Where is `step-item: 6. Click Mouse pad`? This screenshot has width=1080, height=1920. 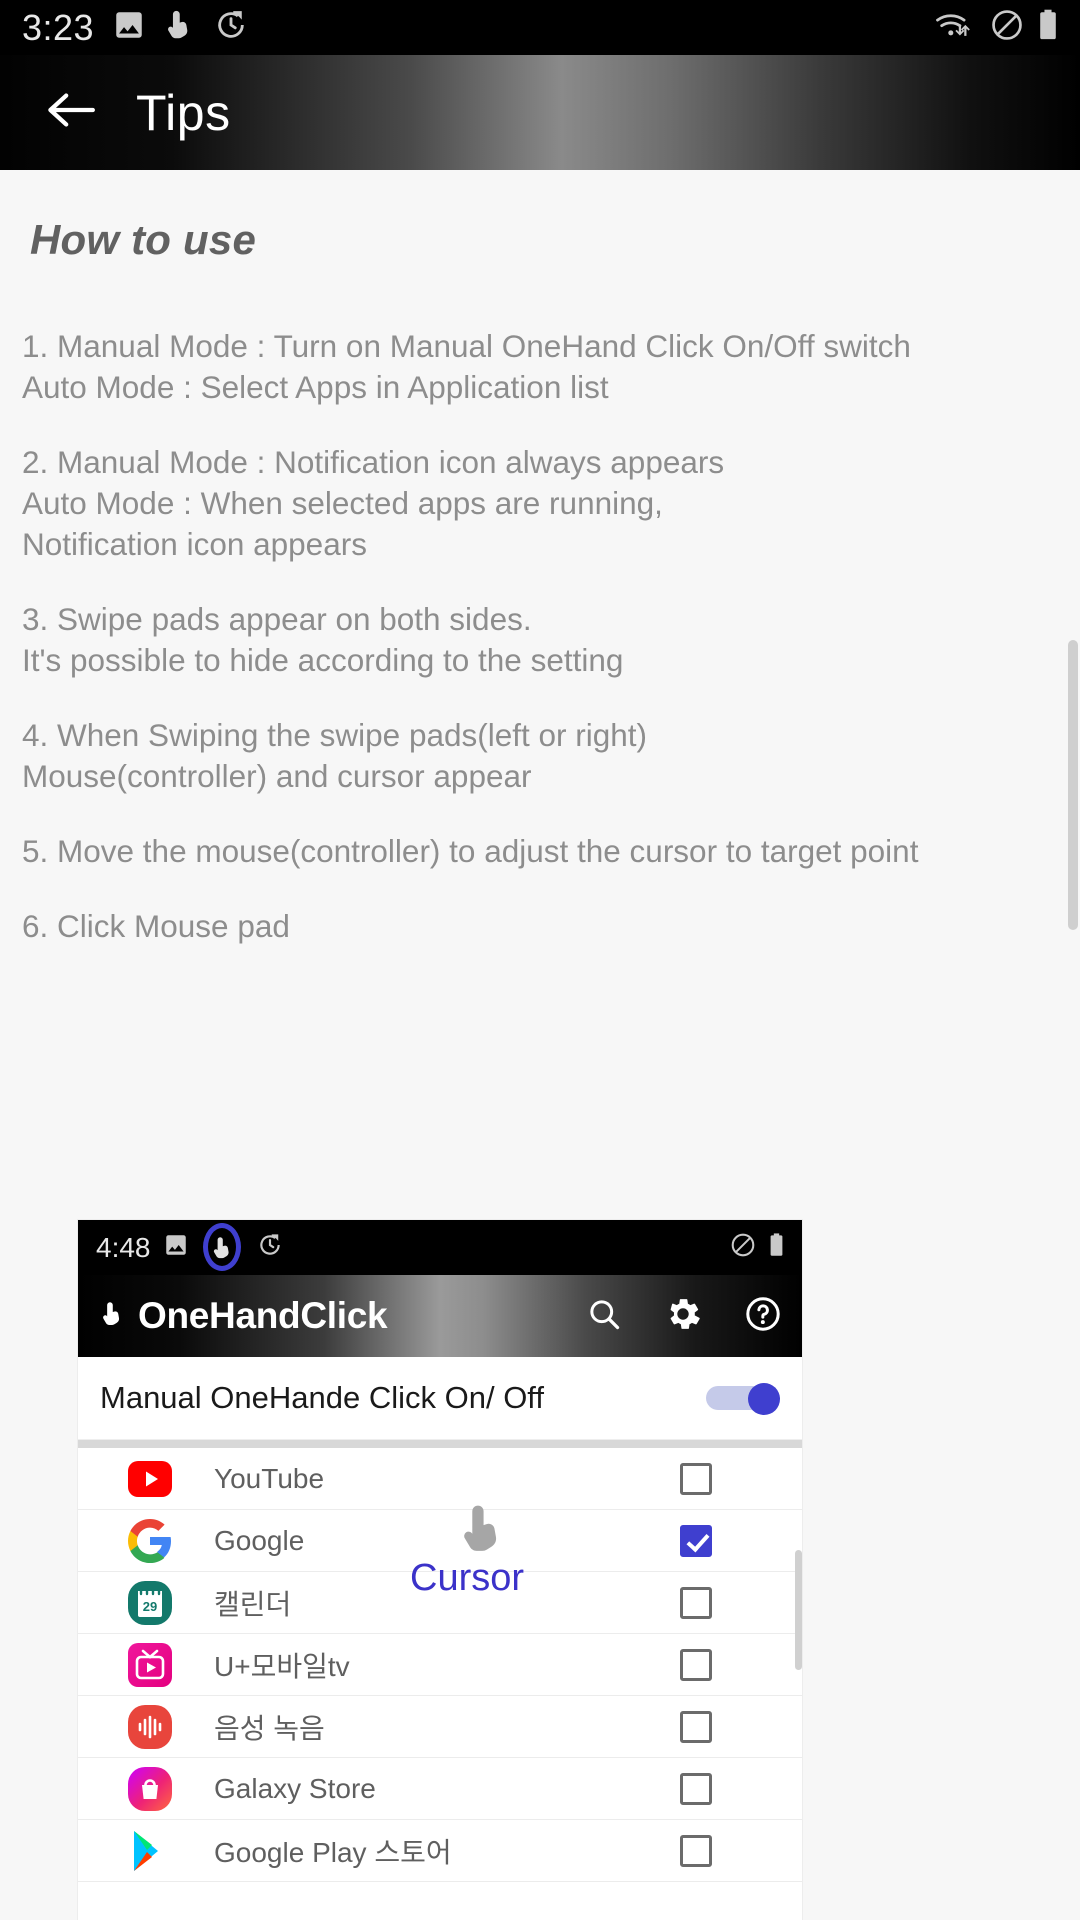
step-item: 6. Click Mouse pad is located at coordinates (156, 926).